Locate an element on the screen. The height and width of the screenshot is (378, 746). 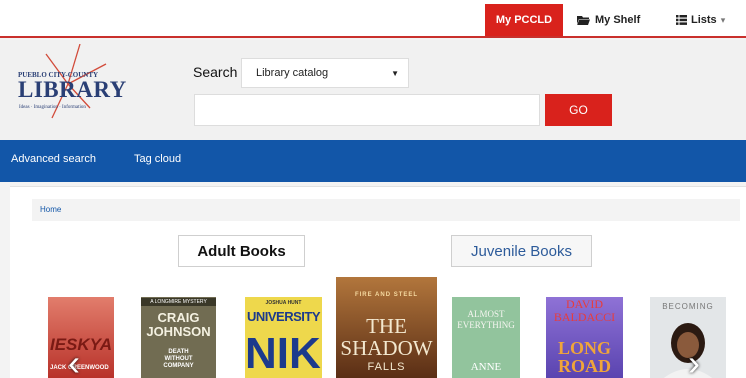
cover-title: ALMOST EVERYTHING is located at coordinates (486, 319).